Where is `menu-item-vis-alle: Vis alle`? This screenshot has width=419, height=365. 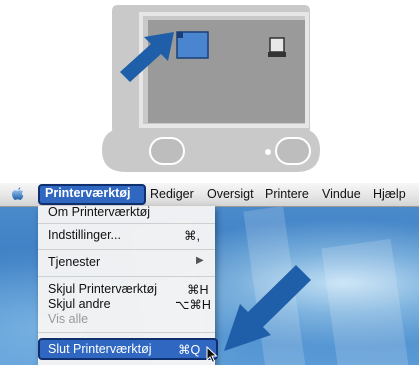 menu-item-vis-alle: Vis alle is located at coordinates (68, 319).